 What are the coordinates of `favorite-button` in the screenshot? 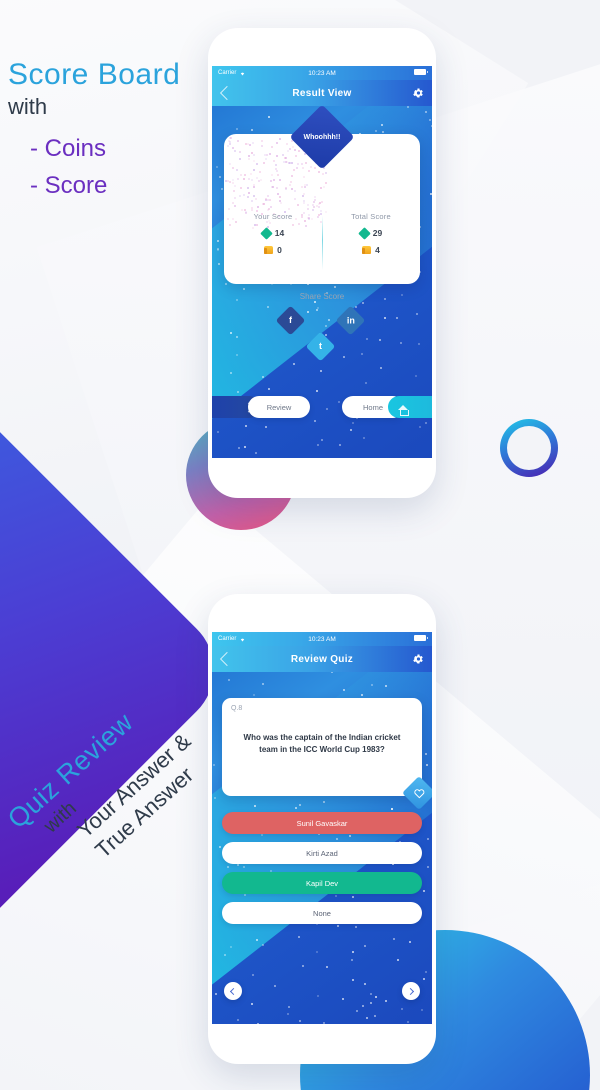 It's located at (417, 793).